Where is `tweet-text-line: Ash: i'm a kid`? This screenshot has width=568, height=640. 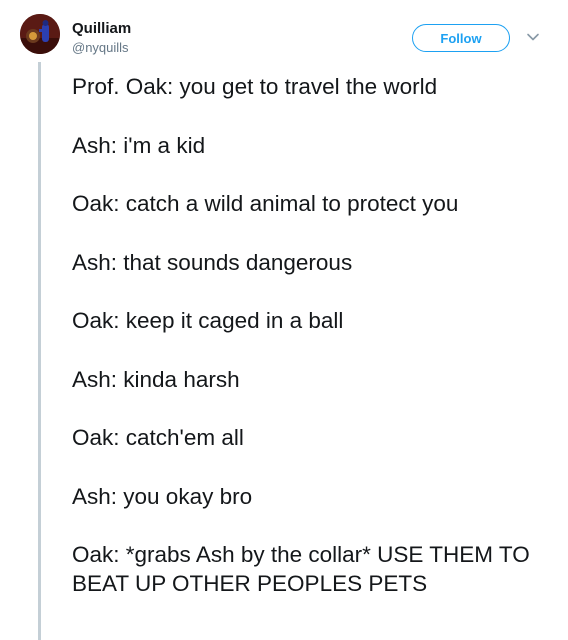
tweet-text-line: Ash: i'm a kid is located at coordinates (139, 145).